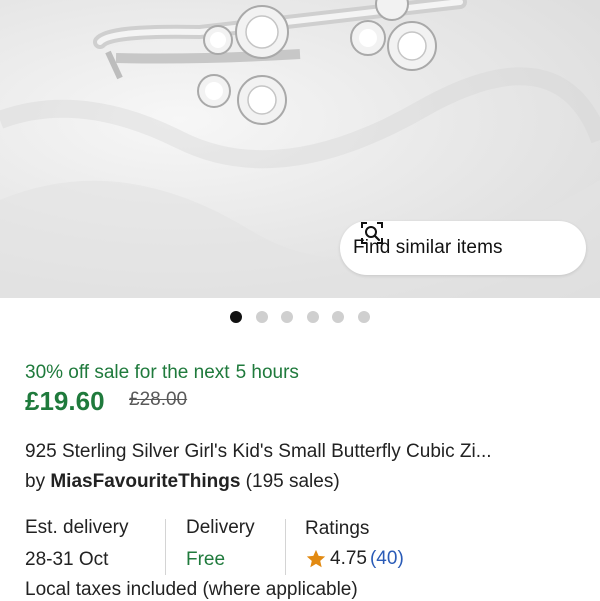 The image size is (600, 601). What do you see at coordinates (387, 559) in the screenshot?
I see `rating-count-link: (40)` at bounding box center [387, 559].